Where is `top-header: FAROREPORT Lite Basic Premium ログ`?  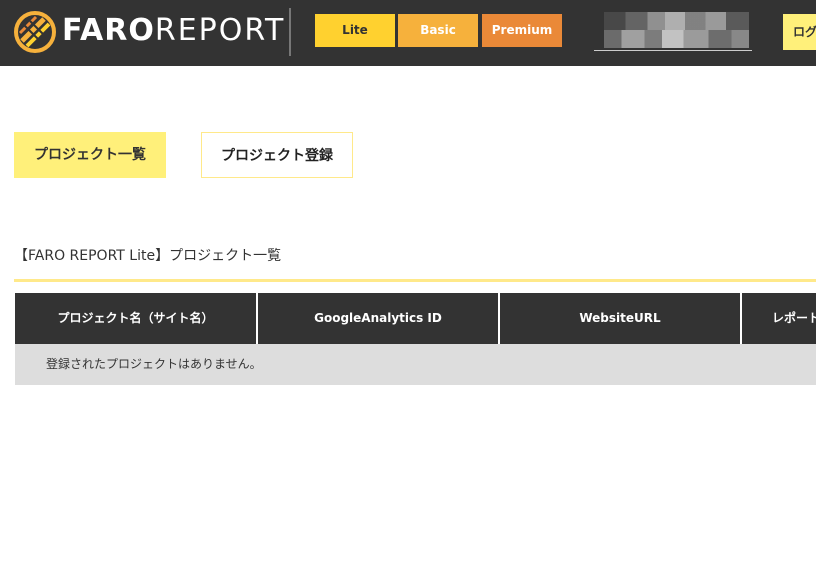 top-header: FAROREPORT Lite Basic Premium ログ is located at coordinates (408, 33).